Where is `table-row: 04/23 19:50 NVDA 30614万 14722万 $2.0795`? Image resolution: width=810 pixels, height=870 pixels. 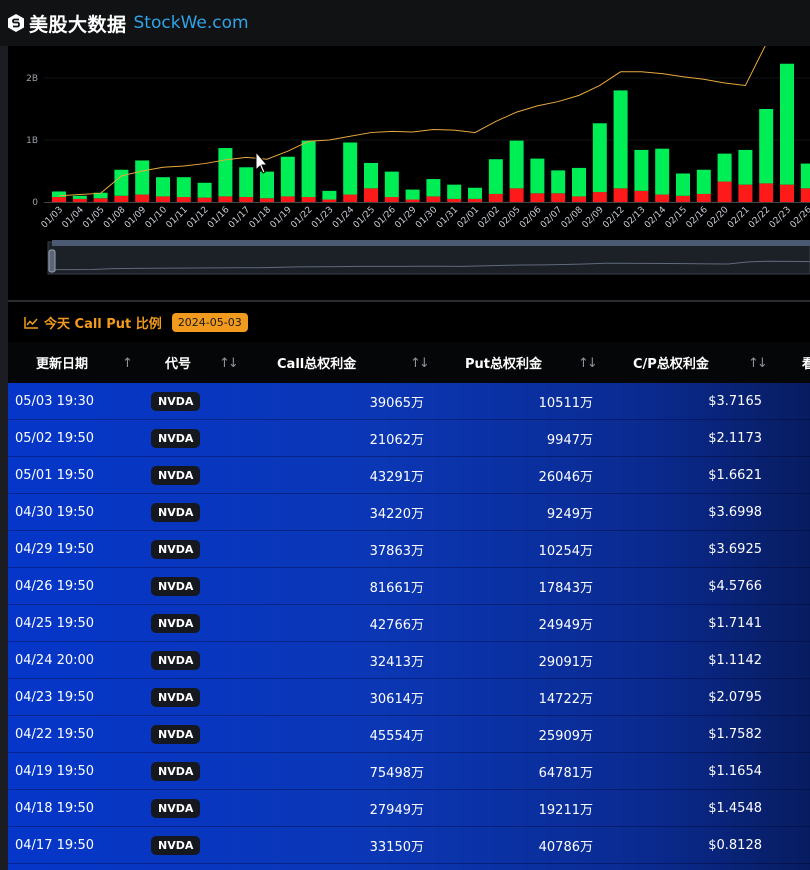
table-row: 04/23 19:50 NVDA 30614万 14722万 $2.0795 is located at coordinates (409, 697).